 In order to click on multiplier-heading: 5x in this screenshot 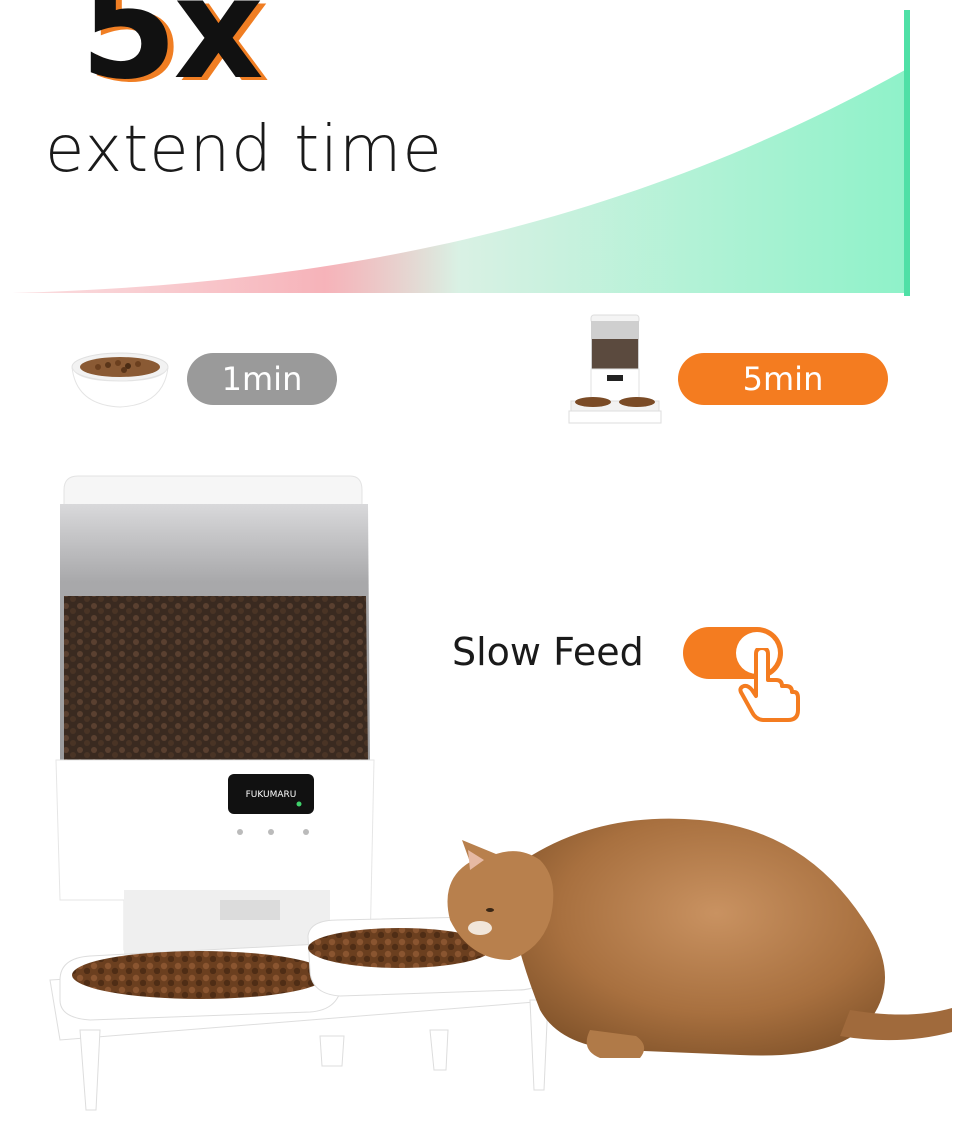, I will do `click(172, 55)`.